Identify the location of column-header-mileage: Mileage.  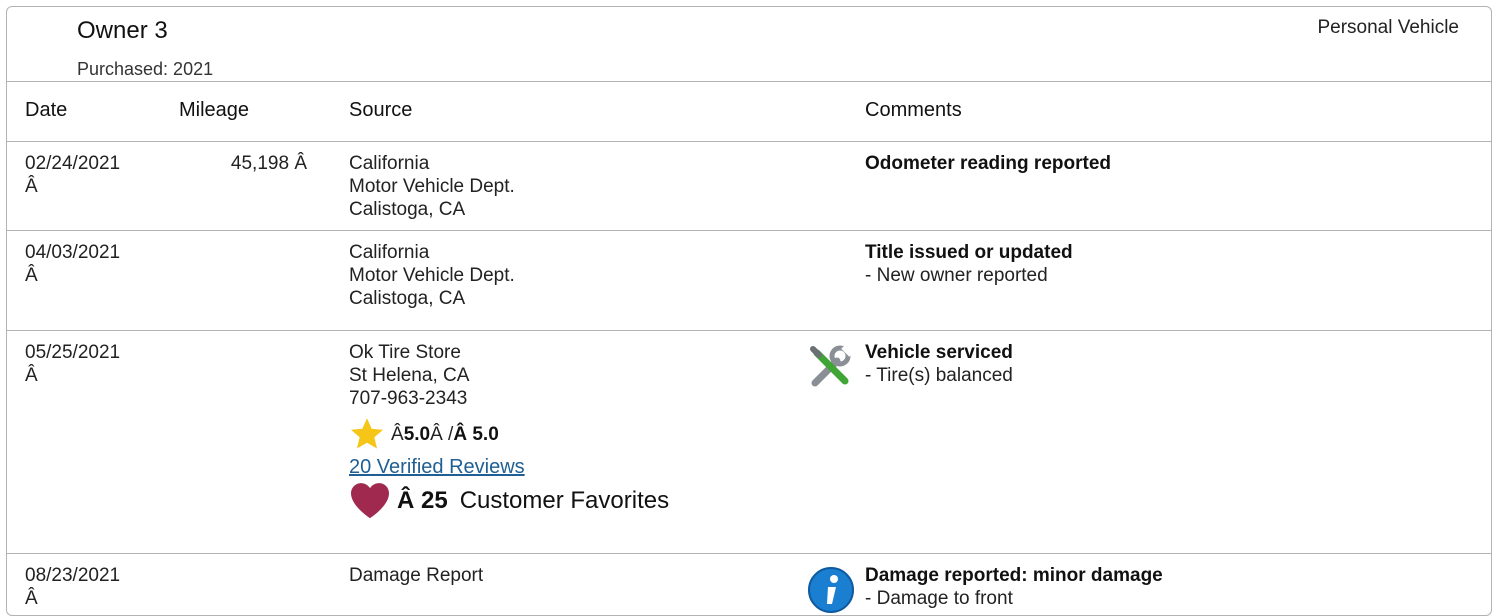
(214, 110).